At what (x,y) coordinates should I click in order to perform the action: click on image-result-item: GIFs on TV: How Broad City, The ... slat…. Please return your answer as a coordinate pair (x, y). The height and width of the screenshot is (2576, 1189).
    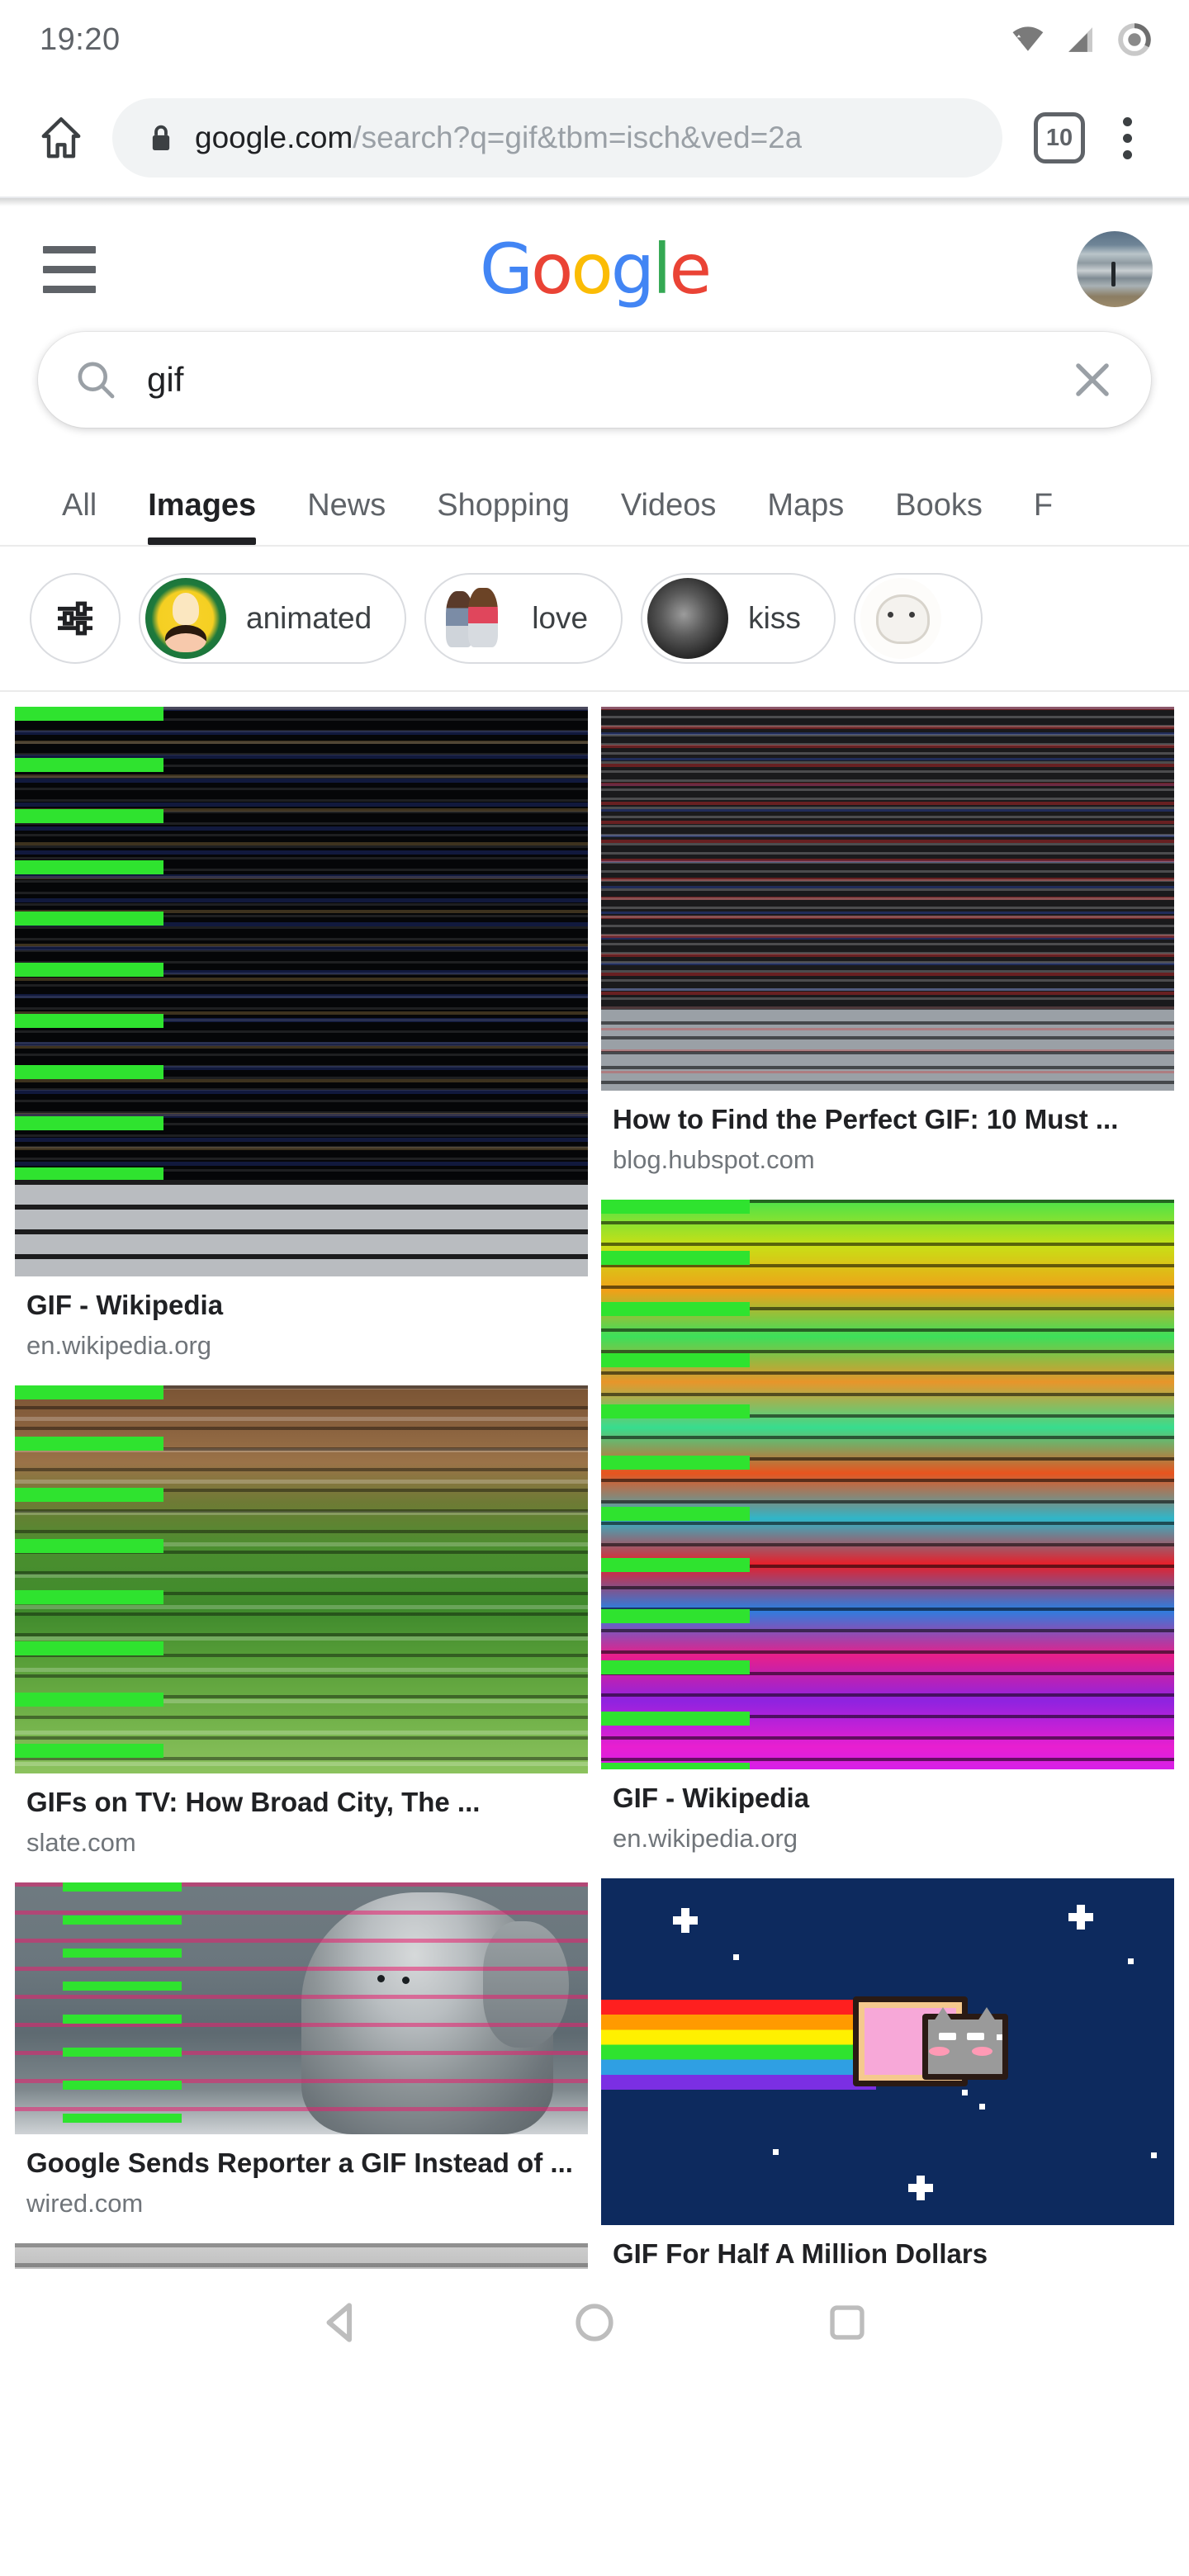
    Looking at the image, I should click on (301, 1622).